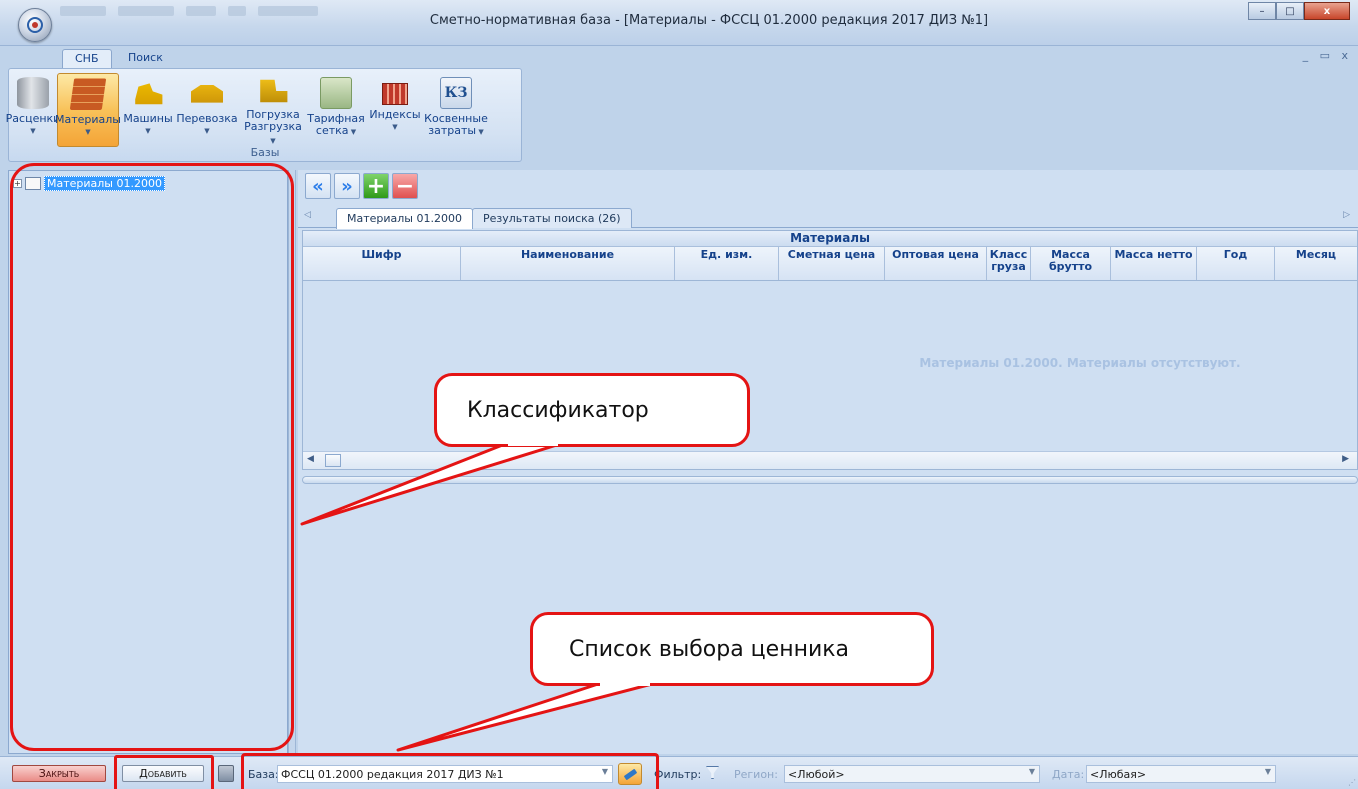 The image size is (1358, 789). Describe the element at coordinates (712, 772) in the screenshot. I see `filter-icon` at that location.